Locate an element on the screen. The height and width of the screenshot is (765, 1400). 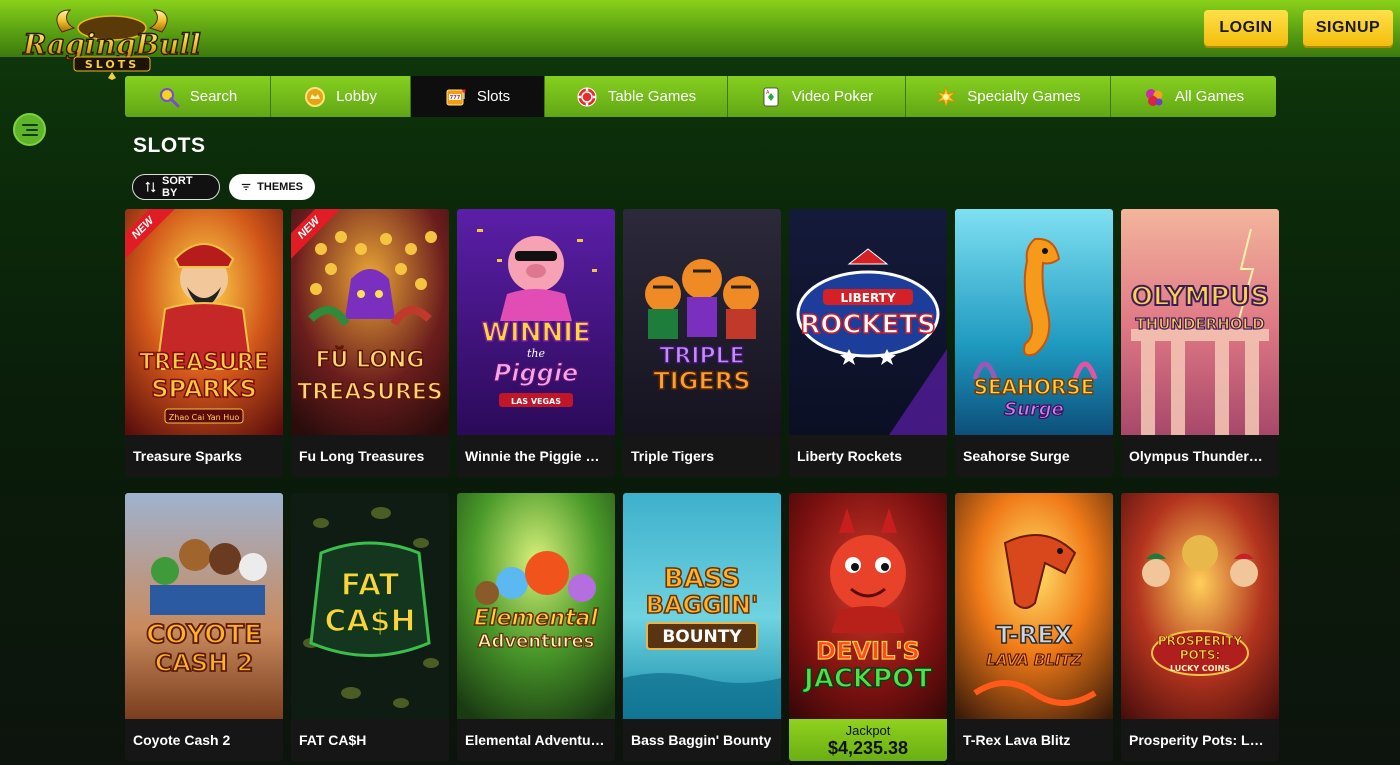
game-card-seahorse-surge: SEAHORSE Surge Seahorse Surge is located at coordinates (1034, 343).